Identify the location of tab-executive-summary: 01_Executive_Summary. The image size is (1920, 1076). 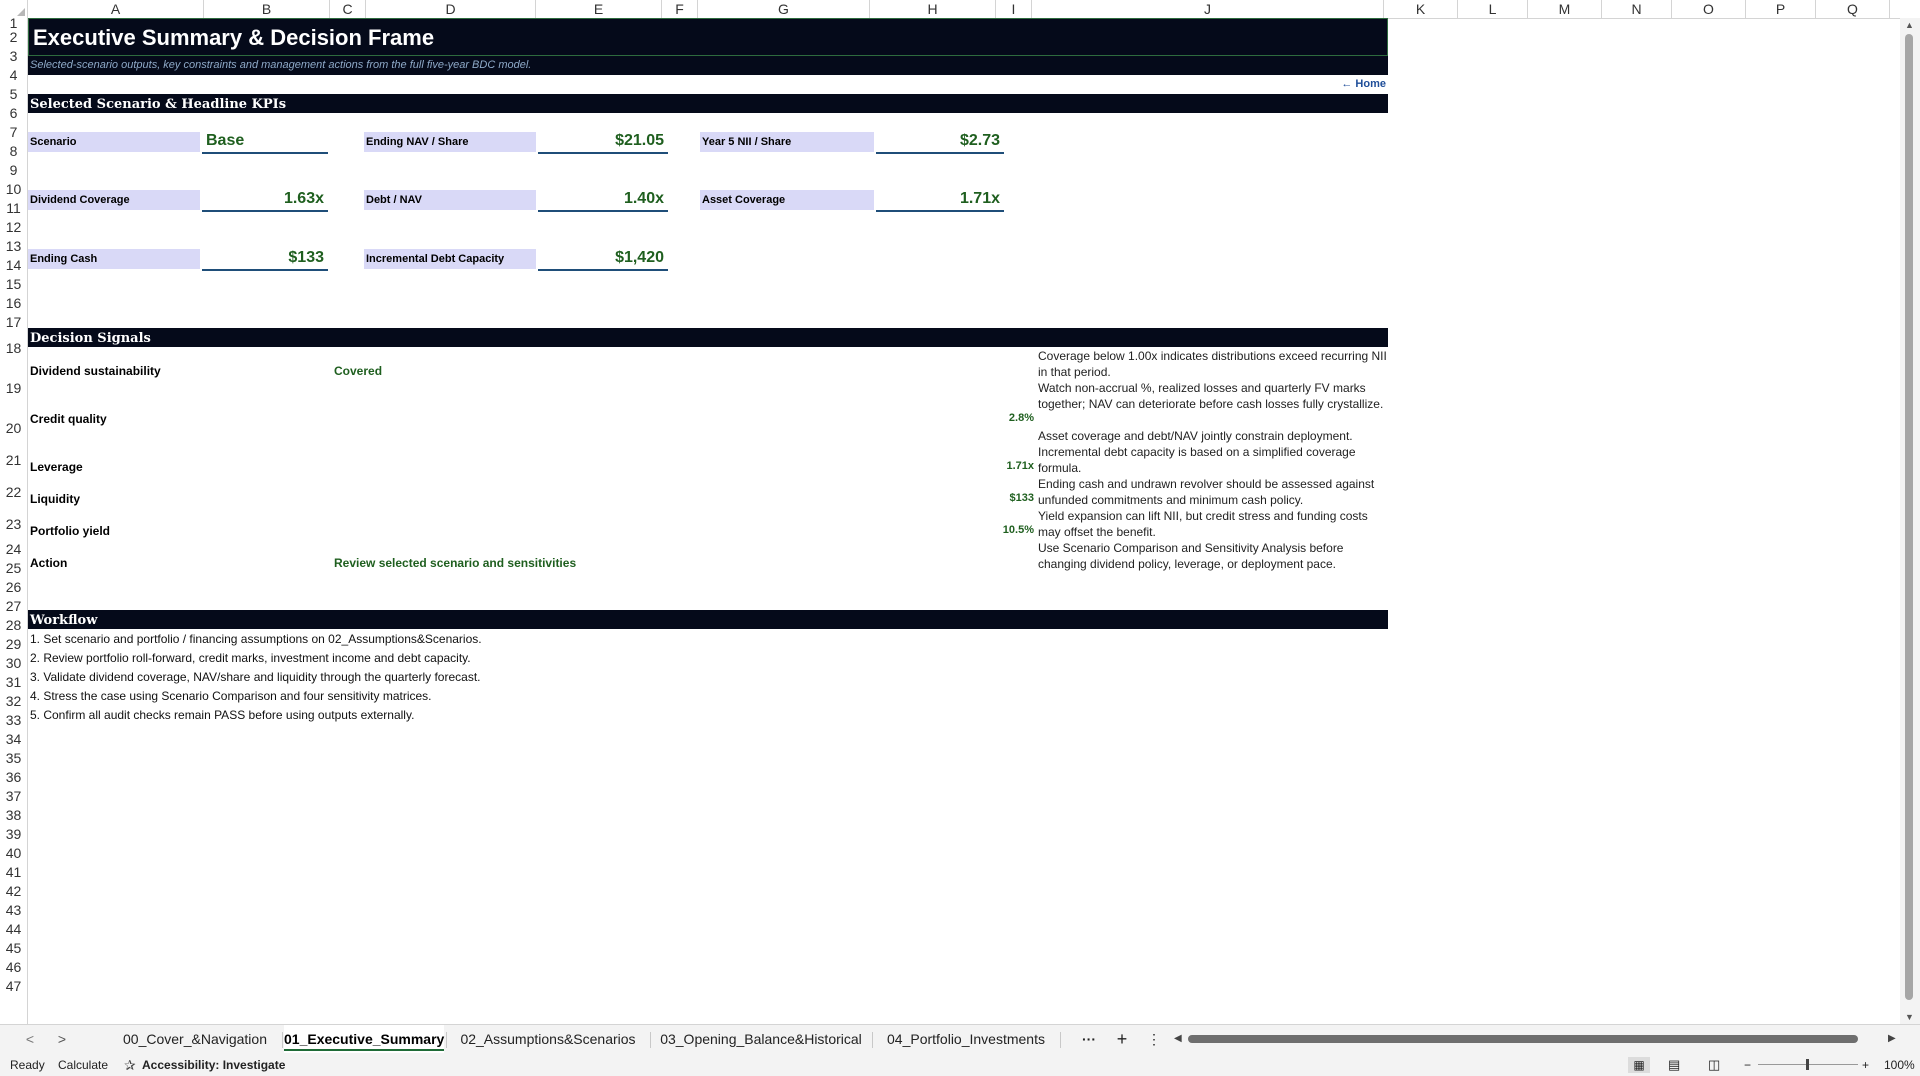
(364, 1039).